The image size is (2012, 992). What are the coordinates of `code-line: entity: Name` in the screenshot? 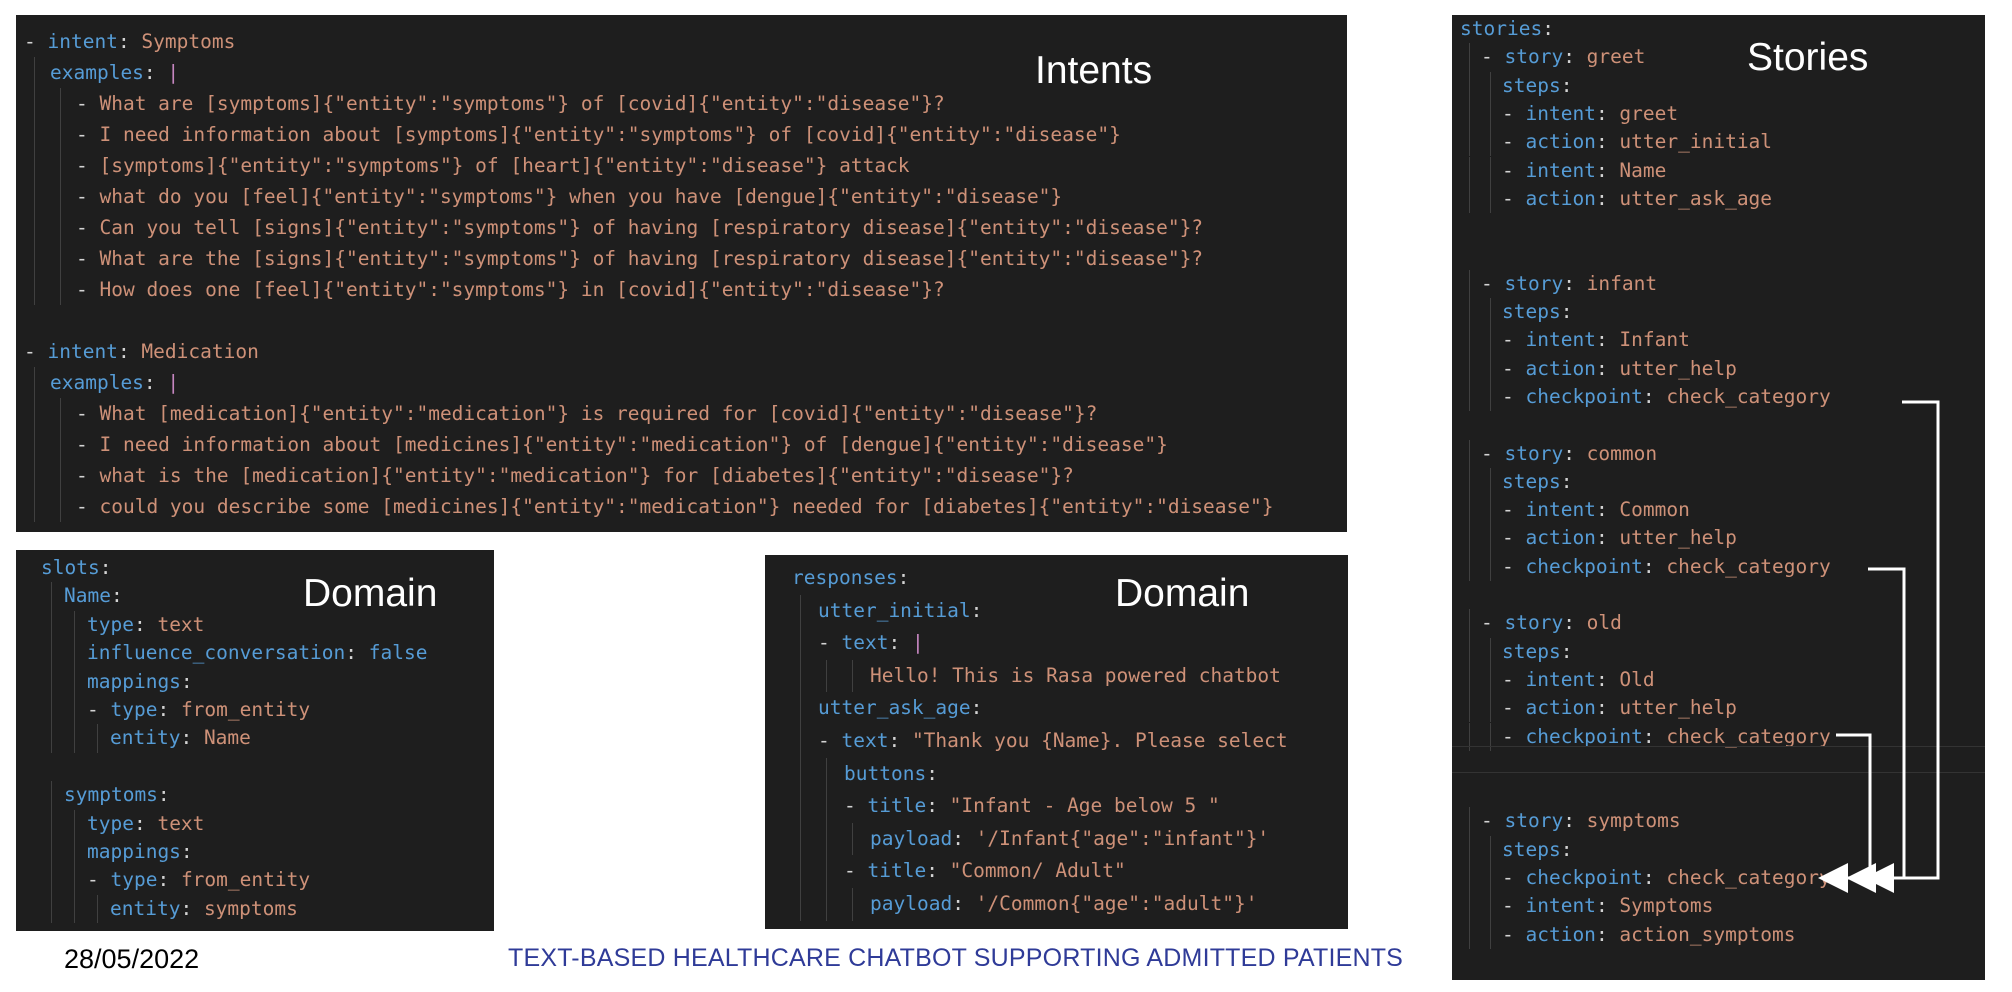 It's located at (180, 738).